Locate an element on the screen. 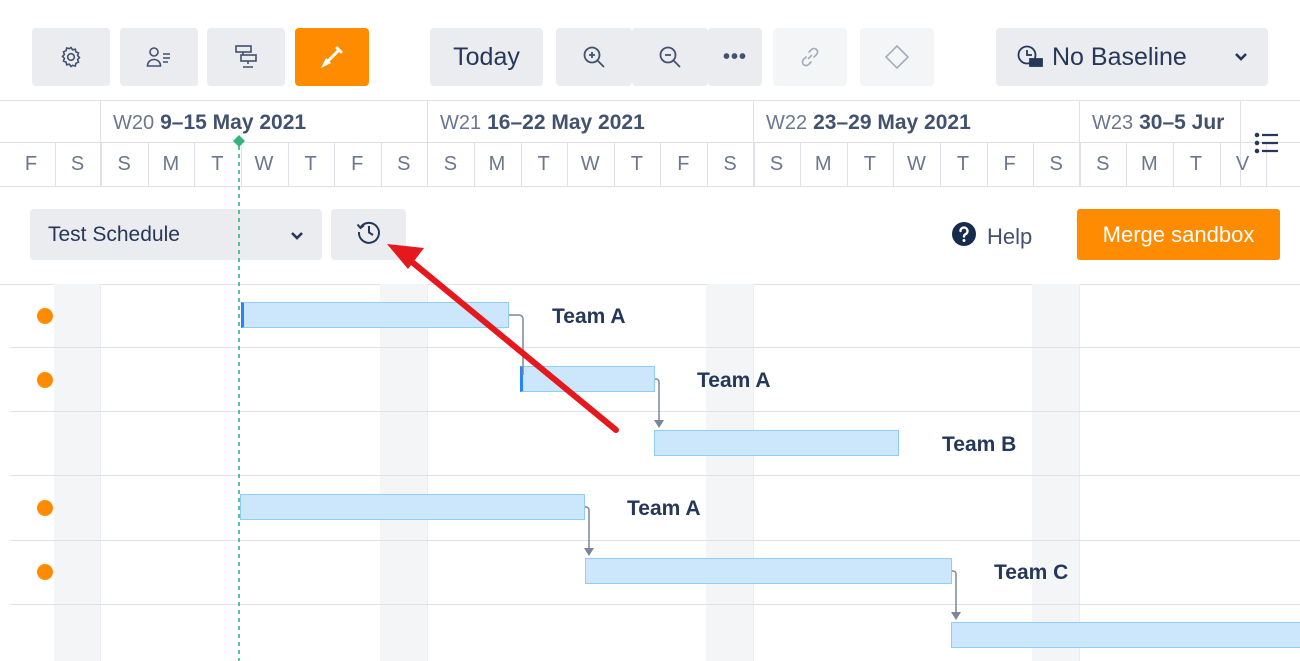  schedule-select-value: Test Schedule is located at coordinates (114, 234).